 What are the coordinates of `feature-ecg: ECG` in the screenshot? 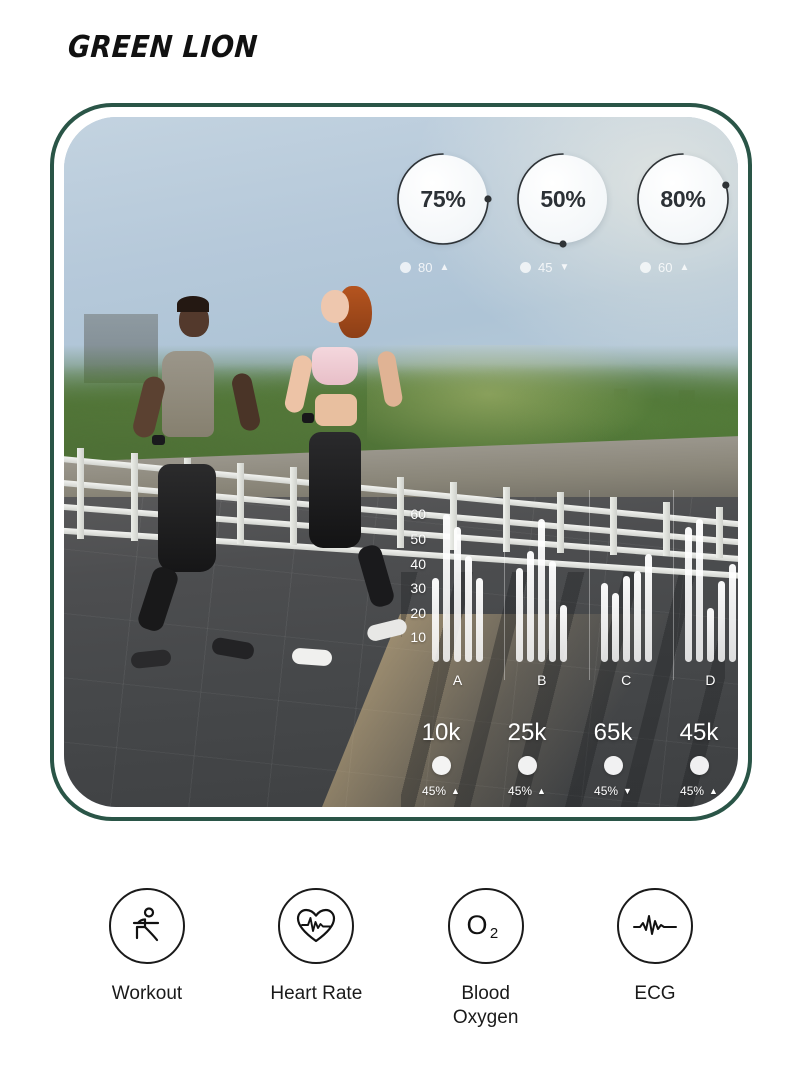 It's located at (655, 959).